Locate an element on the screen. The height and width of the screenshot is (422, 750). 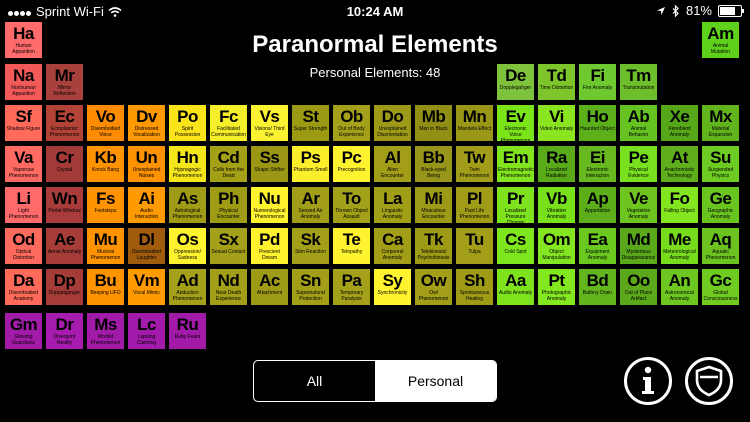
info-button is located at coordinates (648, 381).